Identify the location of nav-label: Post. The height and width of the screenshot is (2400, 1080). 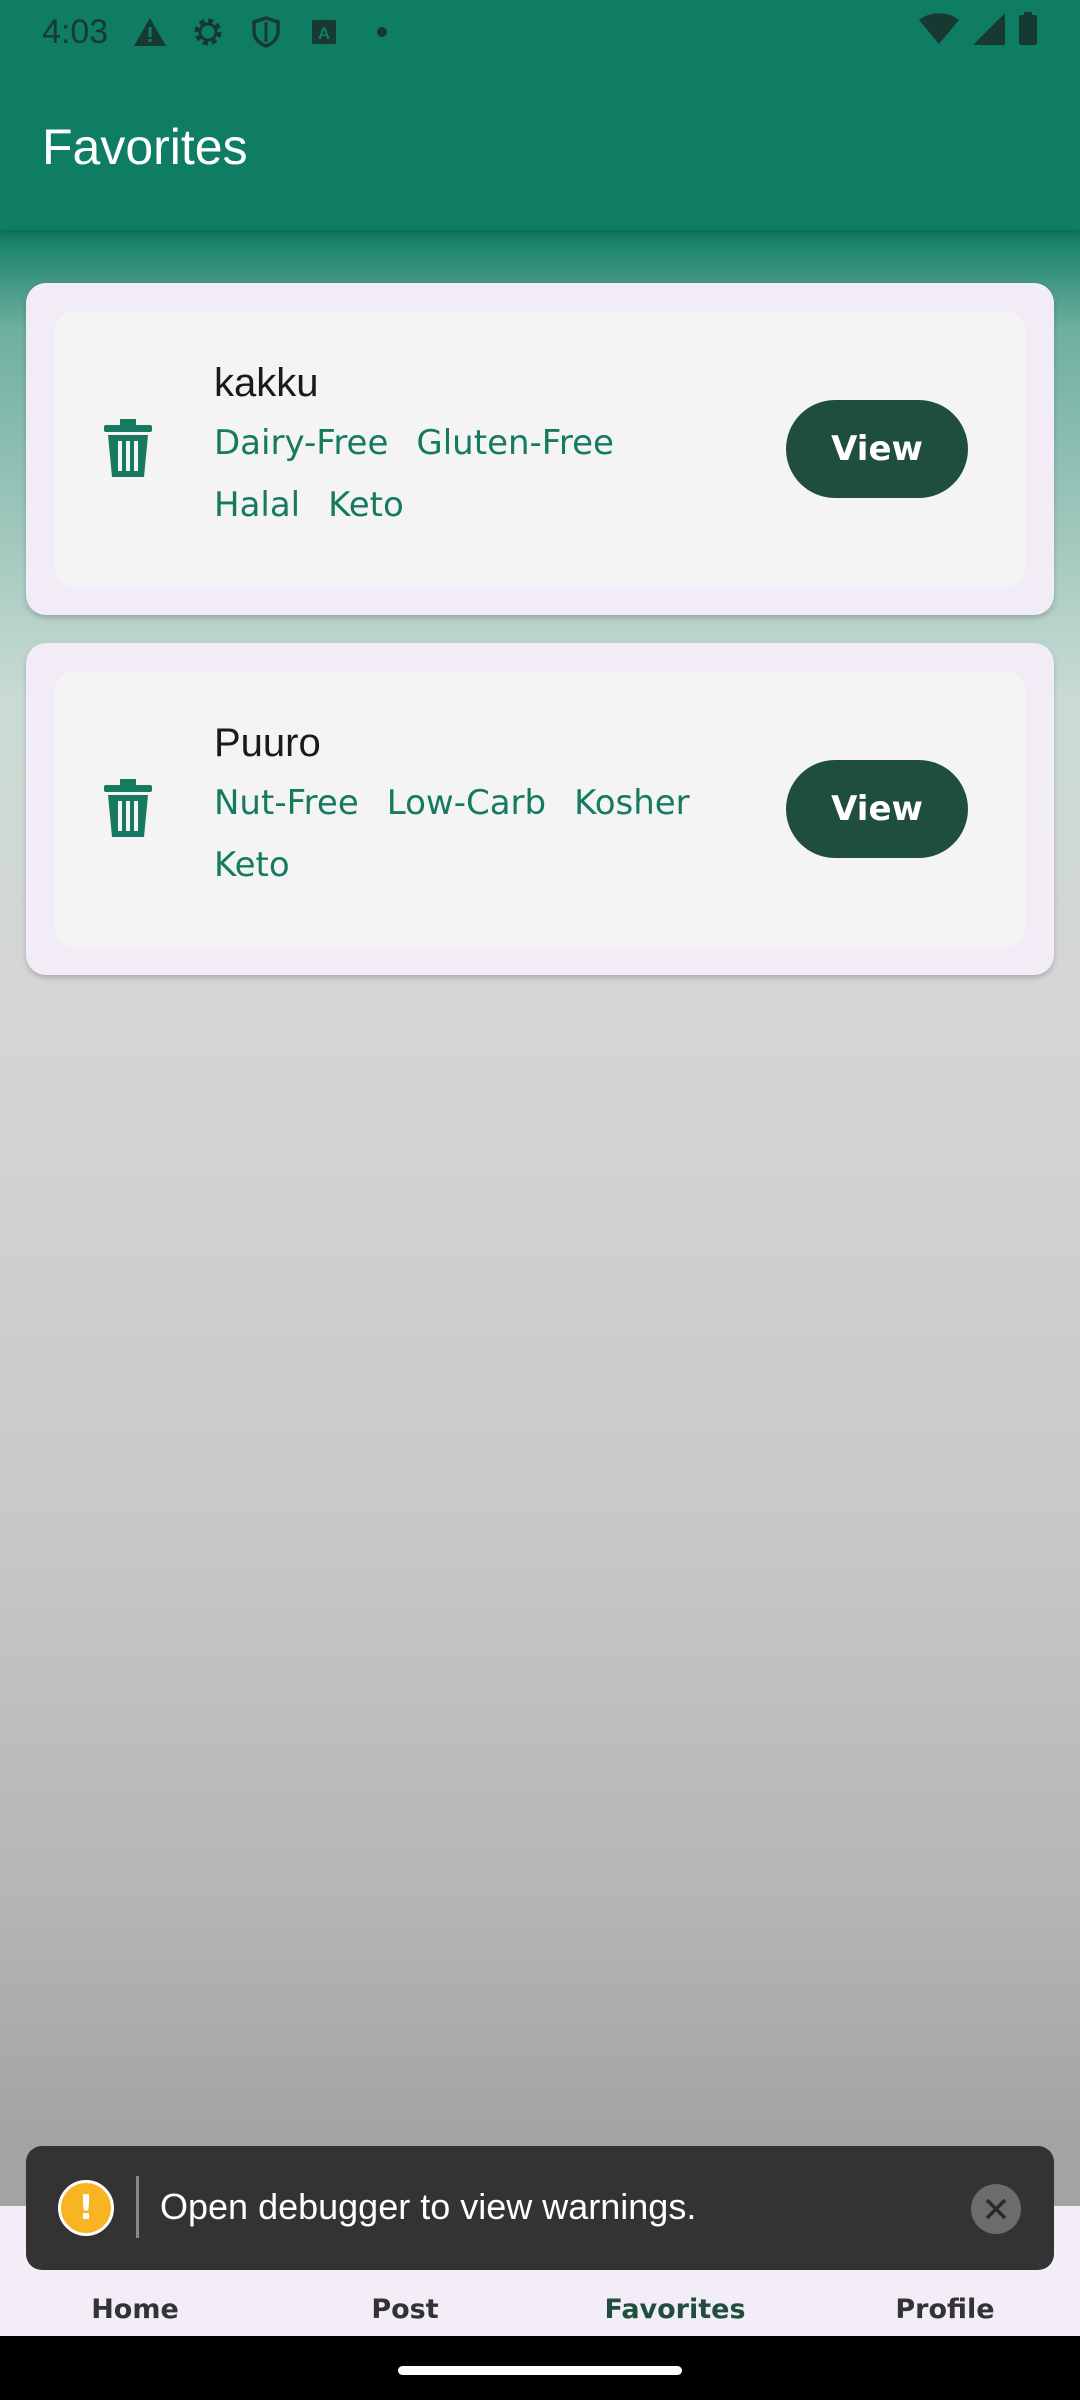
(405, 2309).